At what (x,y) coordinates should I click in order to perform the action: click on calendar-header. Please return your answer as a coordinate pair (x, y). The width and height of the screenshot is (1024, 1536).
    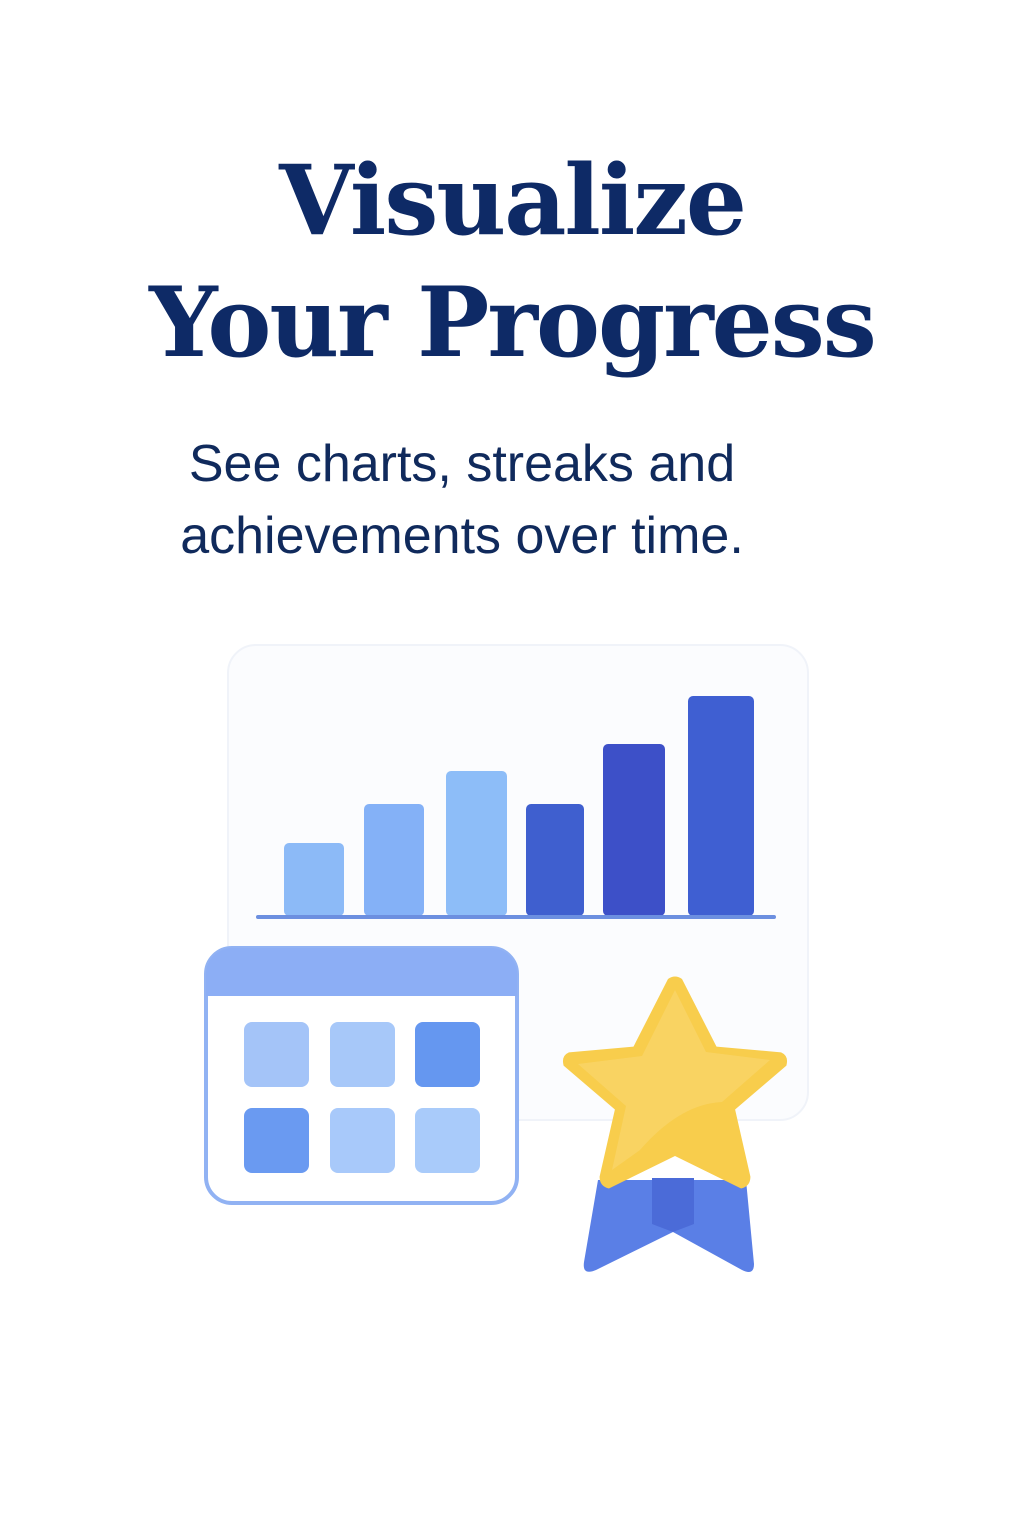
    Looking at the image, I should click on (361, 972).